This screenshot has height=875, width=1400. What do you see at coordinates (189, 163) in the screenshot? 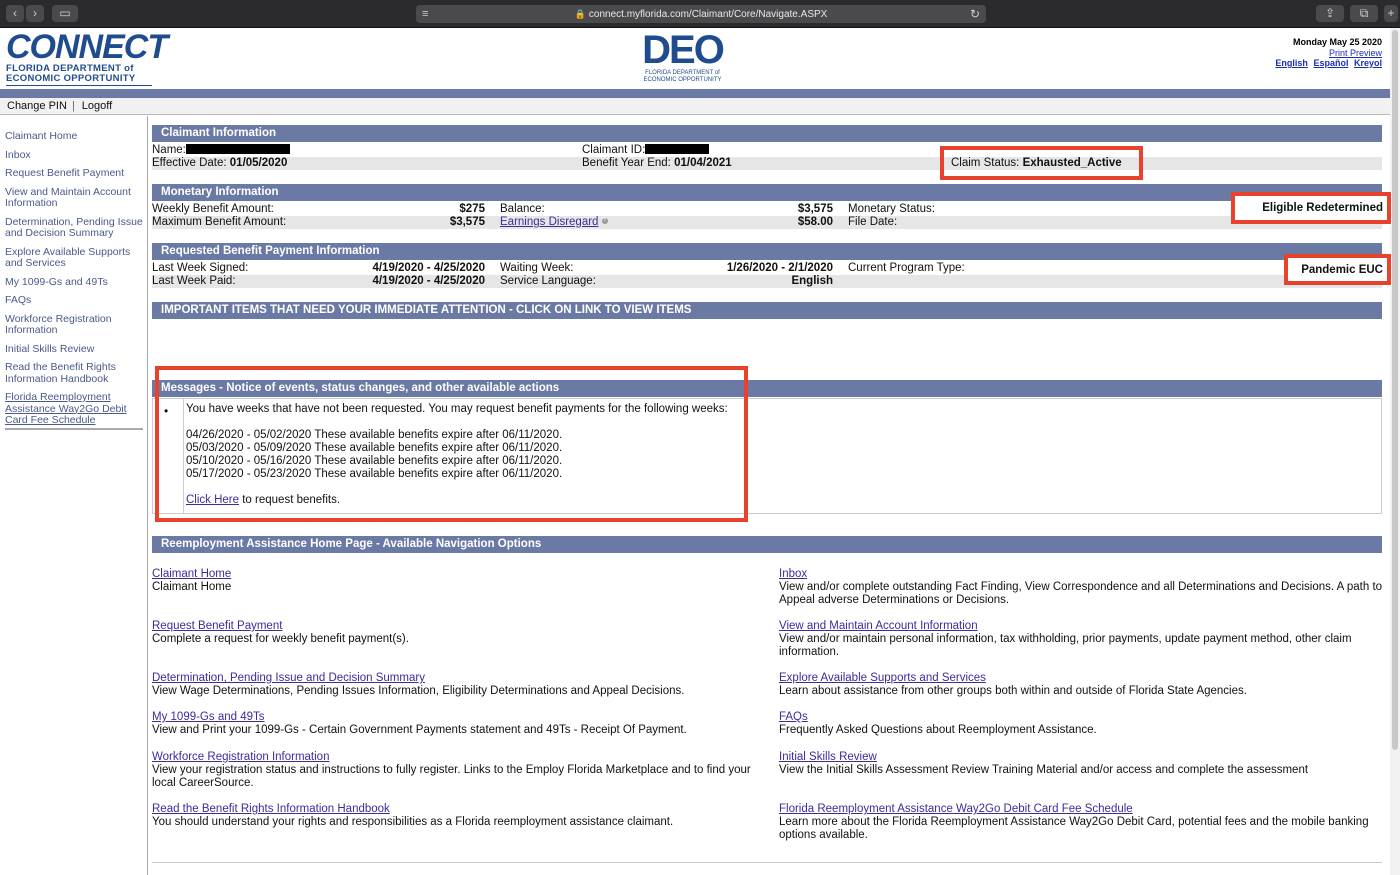
I see `effective-date-label: Effective Date:` at bounding box center [189, 163].